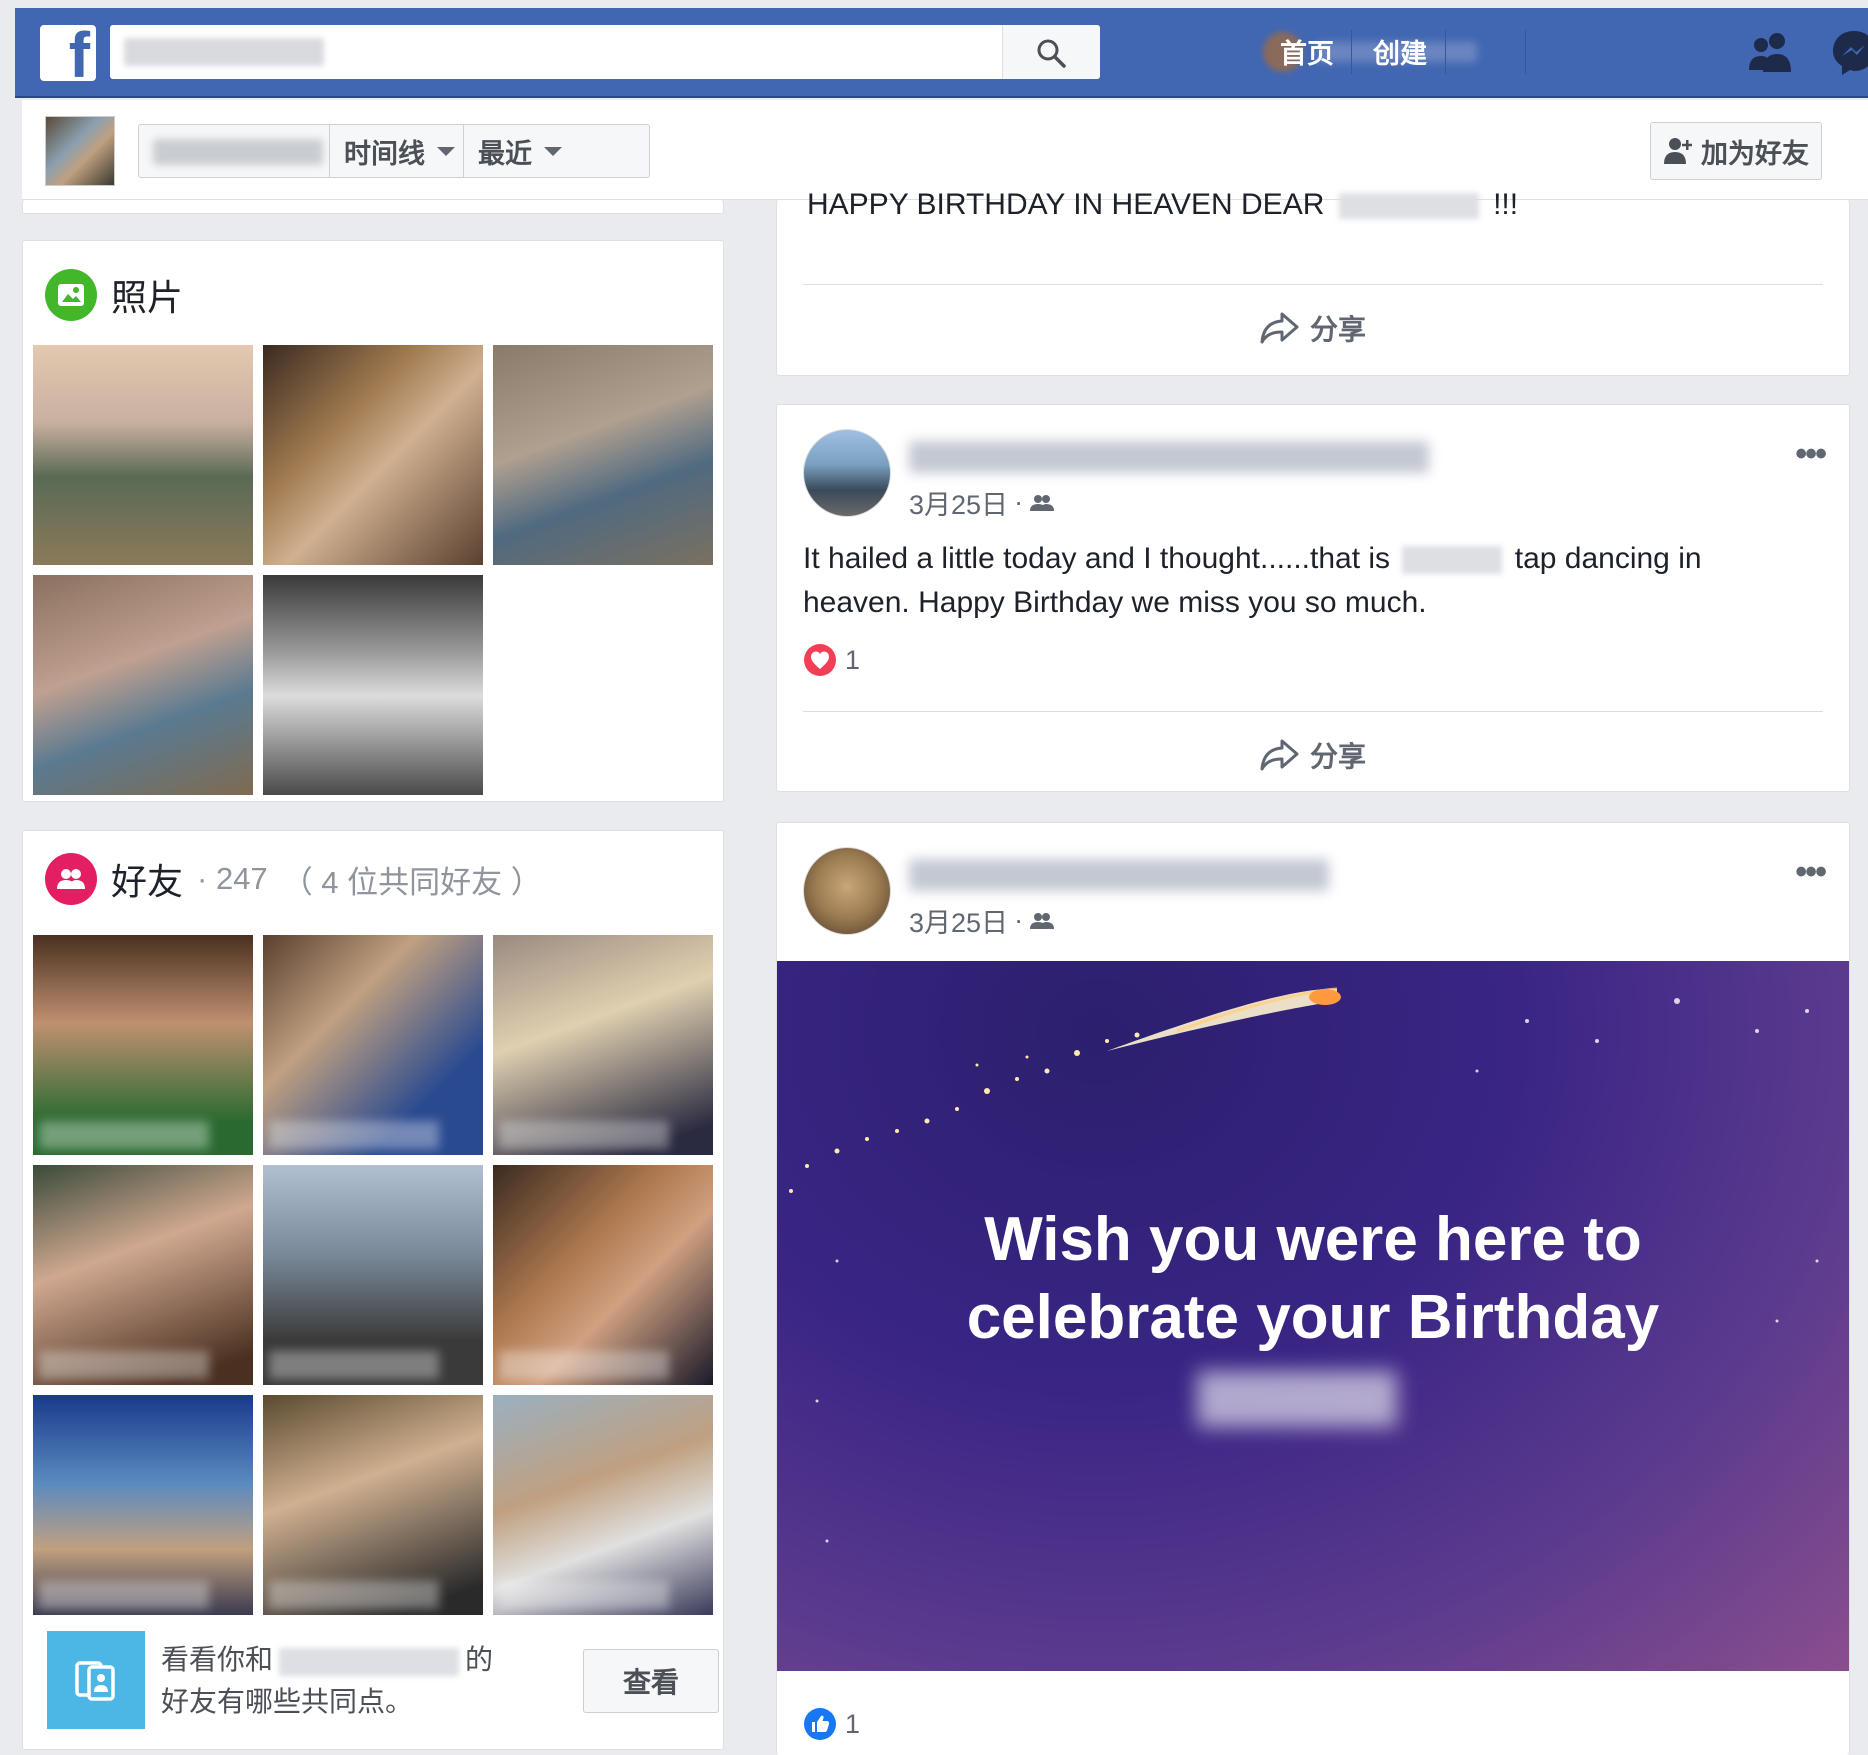 This screenshot has width=1868, height=1755. What do you see at coordinates (80, 151) in the screenshot?
I see `profile-thumbnail` at bounding box center [80, 151].